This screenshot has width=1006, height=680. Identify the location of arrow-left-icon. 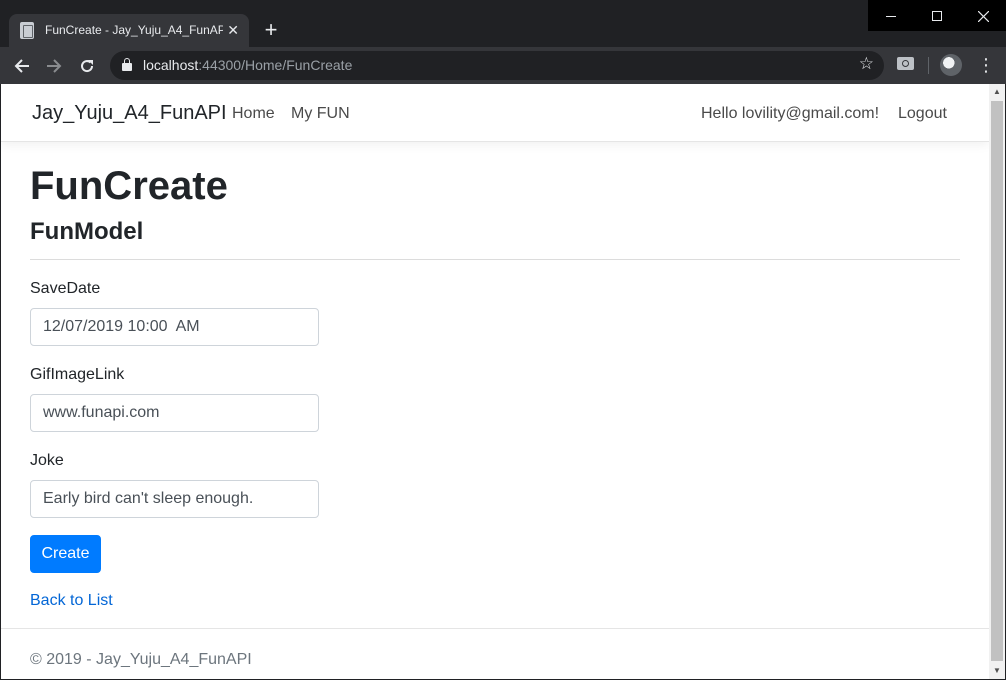
(21, 66).